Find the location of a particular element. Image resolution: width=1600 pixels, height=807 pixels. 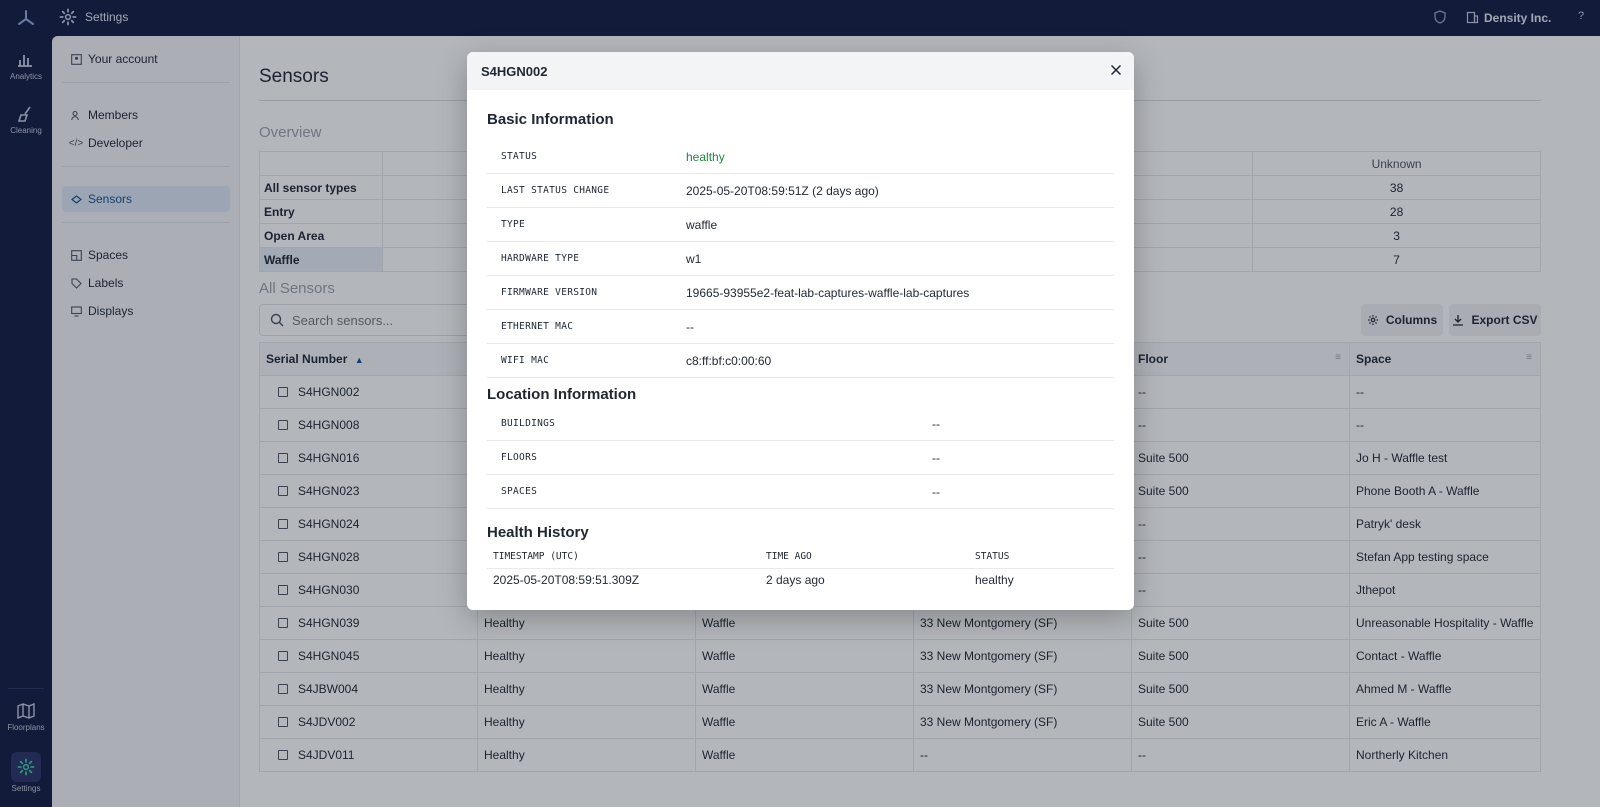

health-status: healthy is located at coordinates (994, 580).